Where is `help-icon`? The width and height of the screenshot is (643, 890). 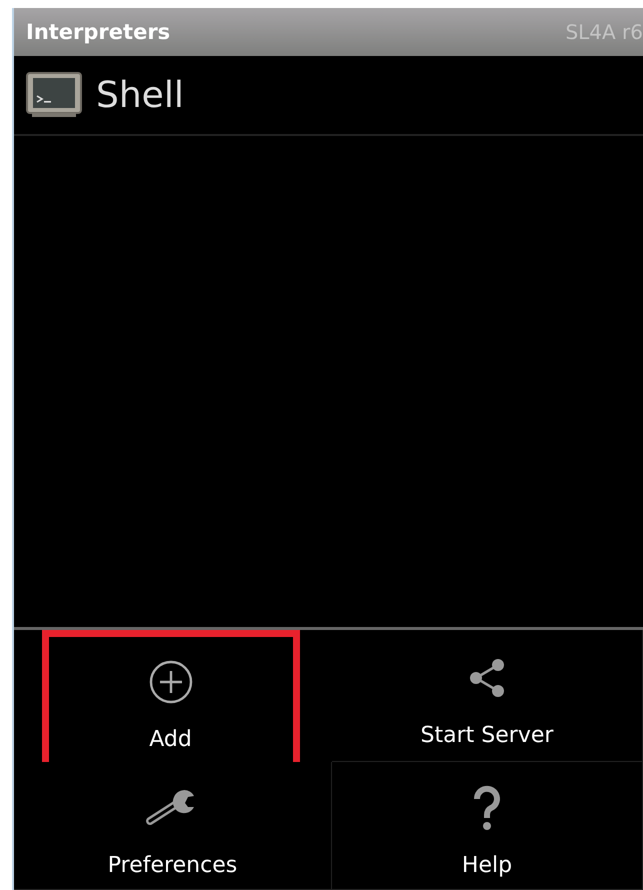 help-icon is located at coordinates (487, 808).